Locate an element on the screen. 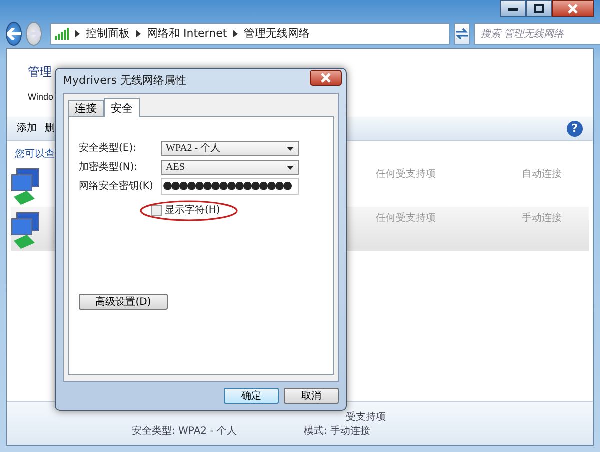  checkbox-label: 显示字符(H) is located at coordinates (192, 211).